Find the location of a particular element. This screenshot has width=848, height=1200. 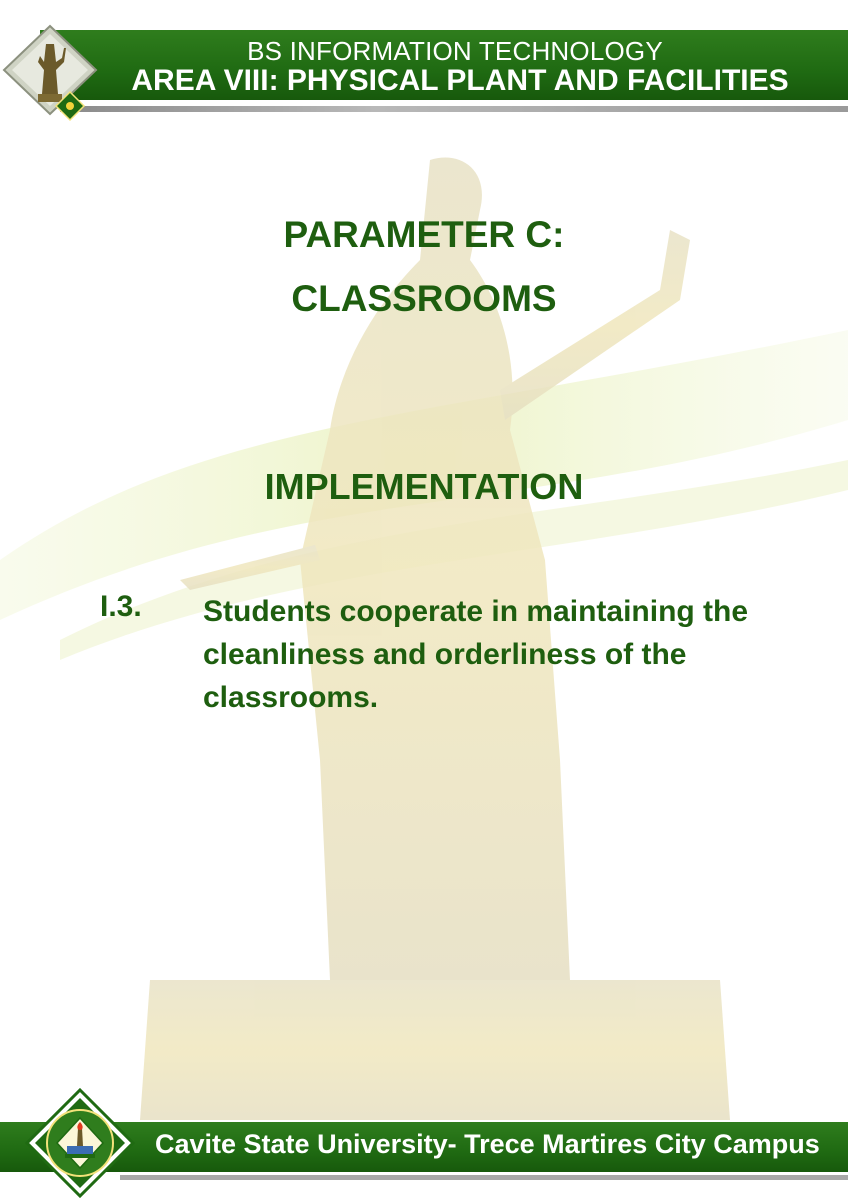

parameter-title: PARAMETER C: is located at coordinates (424, 234).